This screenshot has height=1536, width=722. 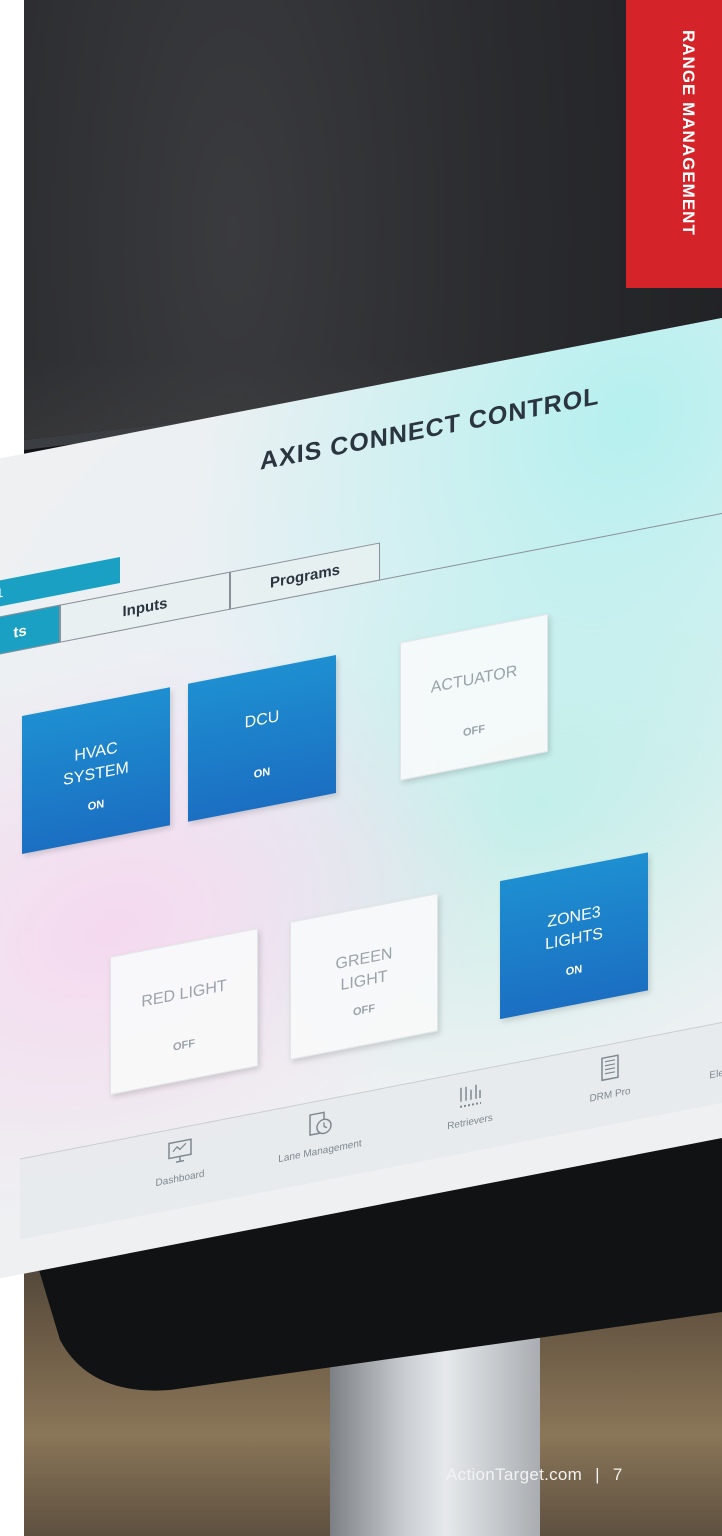 I want to click on tile-hvac-system: HVAC SYSTEM ON, so click(x=96, y=771).